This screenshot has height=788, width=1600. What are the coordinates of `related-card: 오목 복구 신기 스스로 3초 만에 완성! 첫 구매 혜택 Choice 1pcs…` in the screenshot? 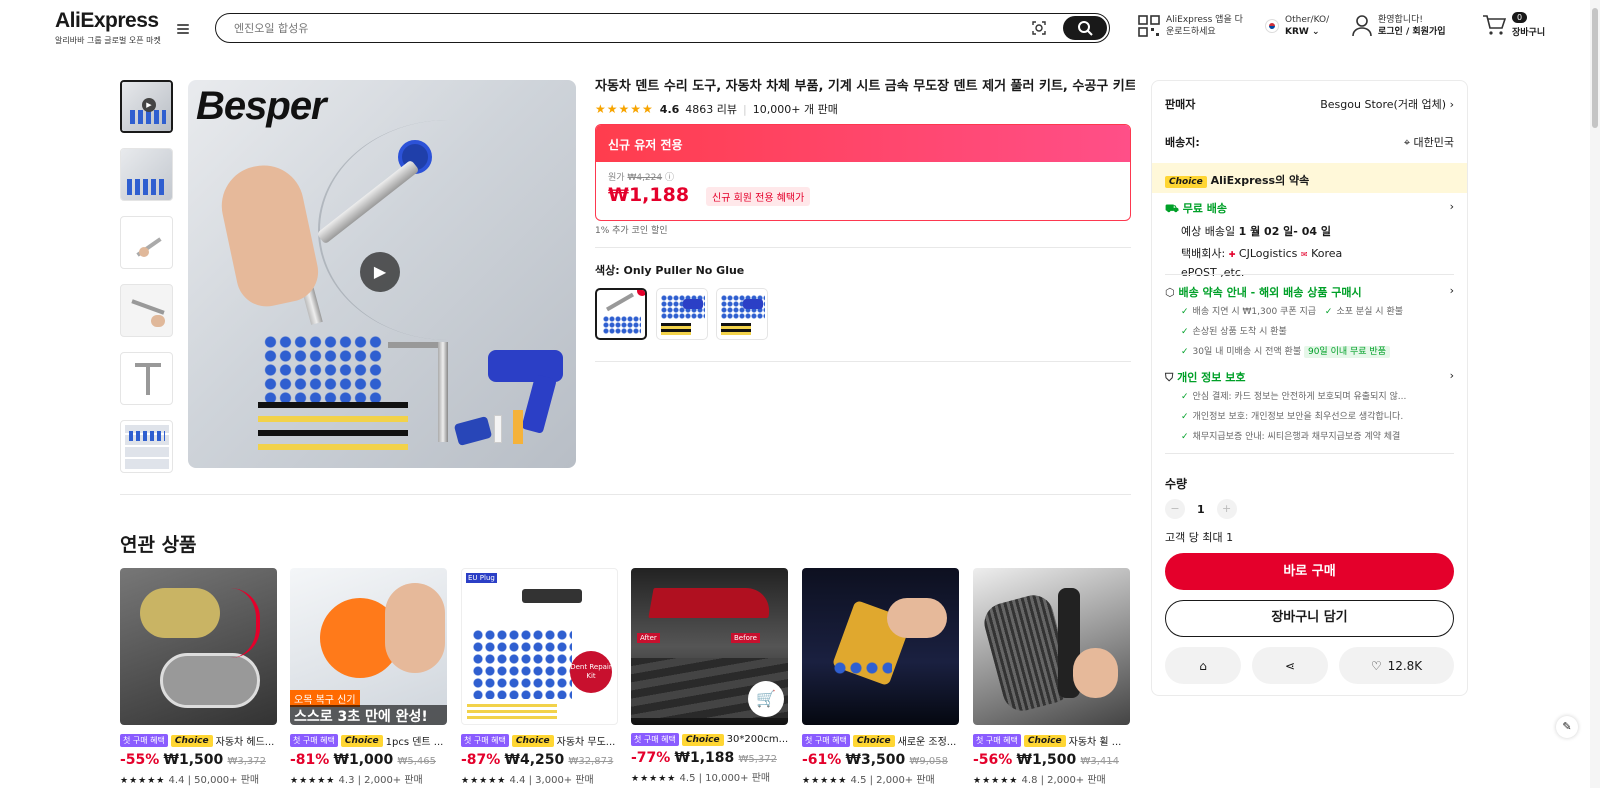 It's located at (368, 677).